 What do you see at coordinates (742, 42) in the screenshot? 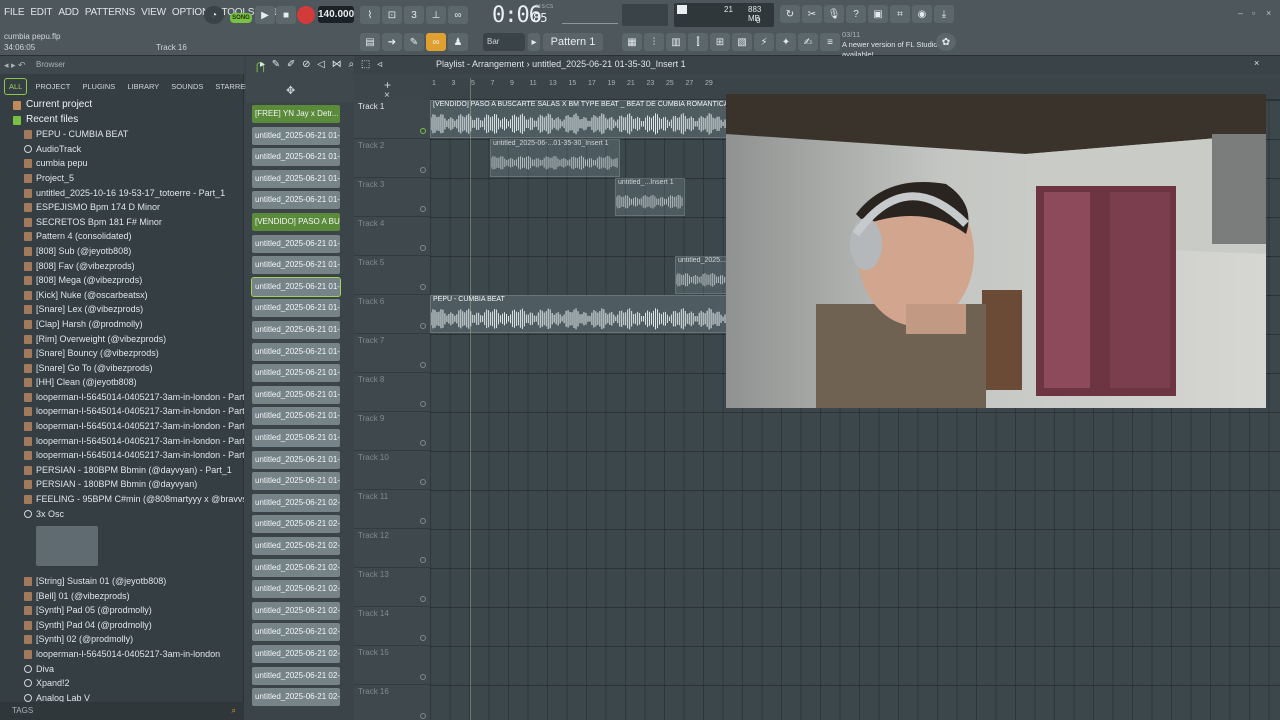
I see `browser-icon: ▧` at bounding box center [742, 42].